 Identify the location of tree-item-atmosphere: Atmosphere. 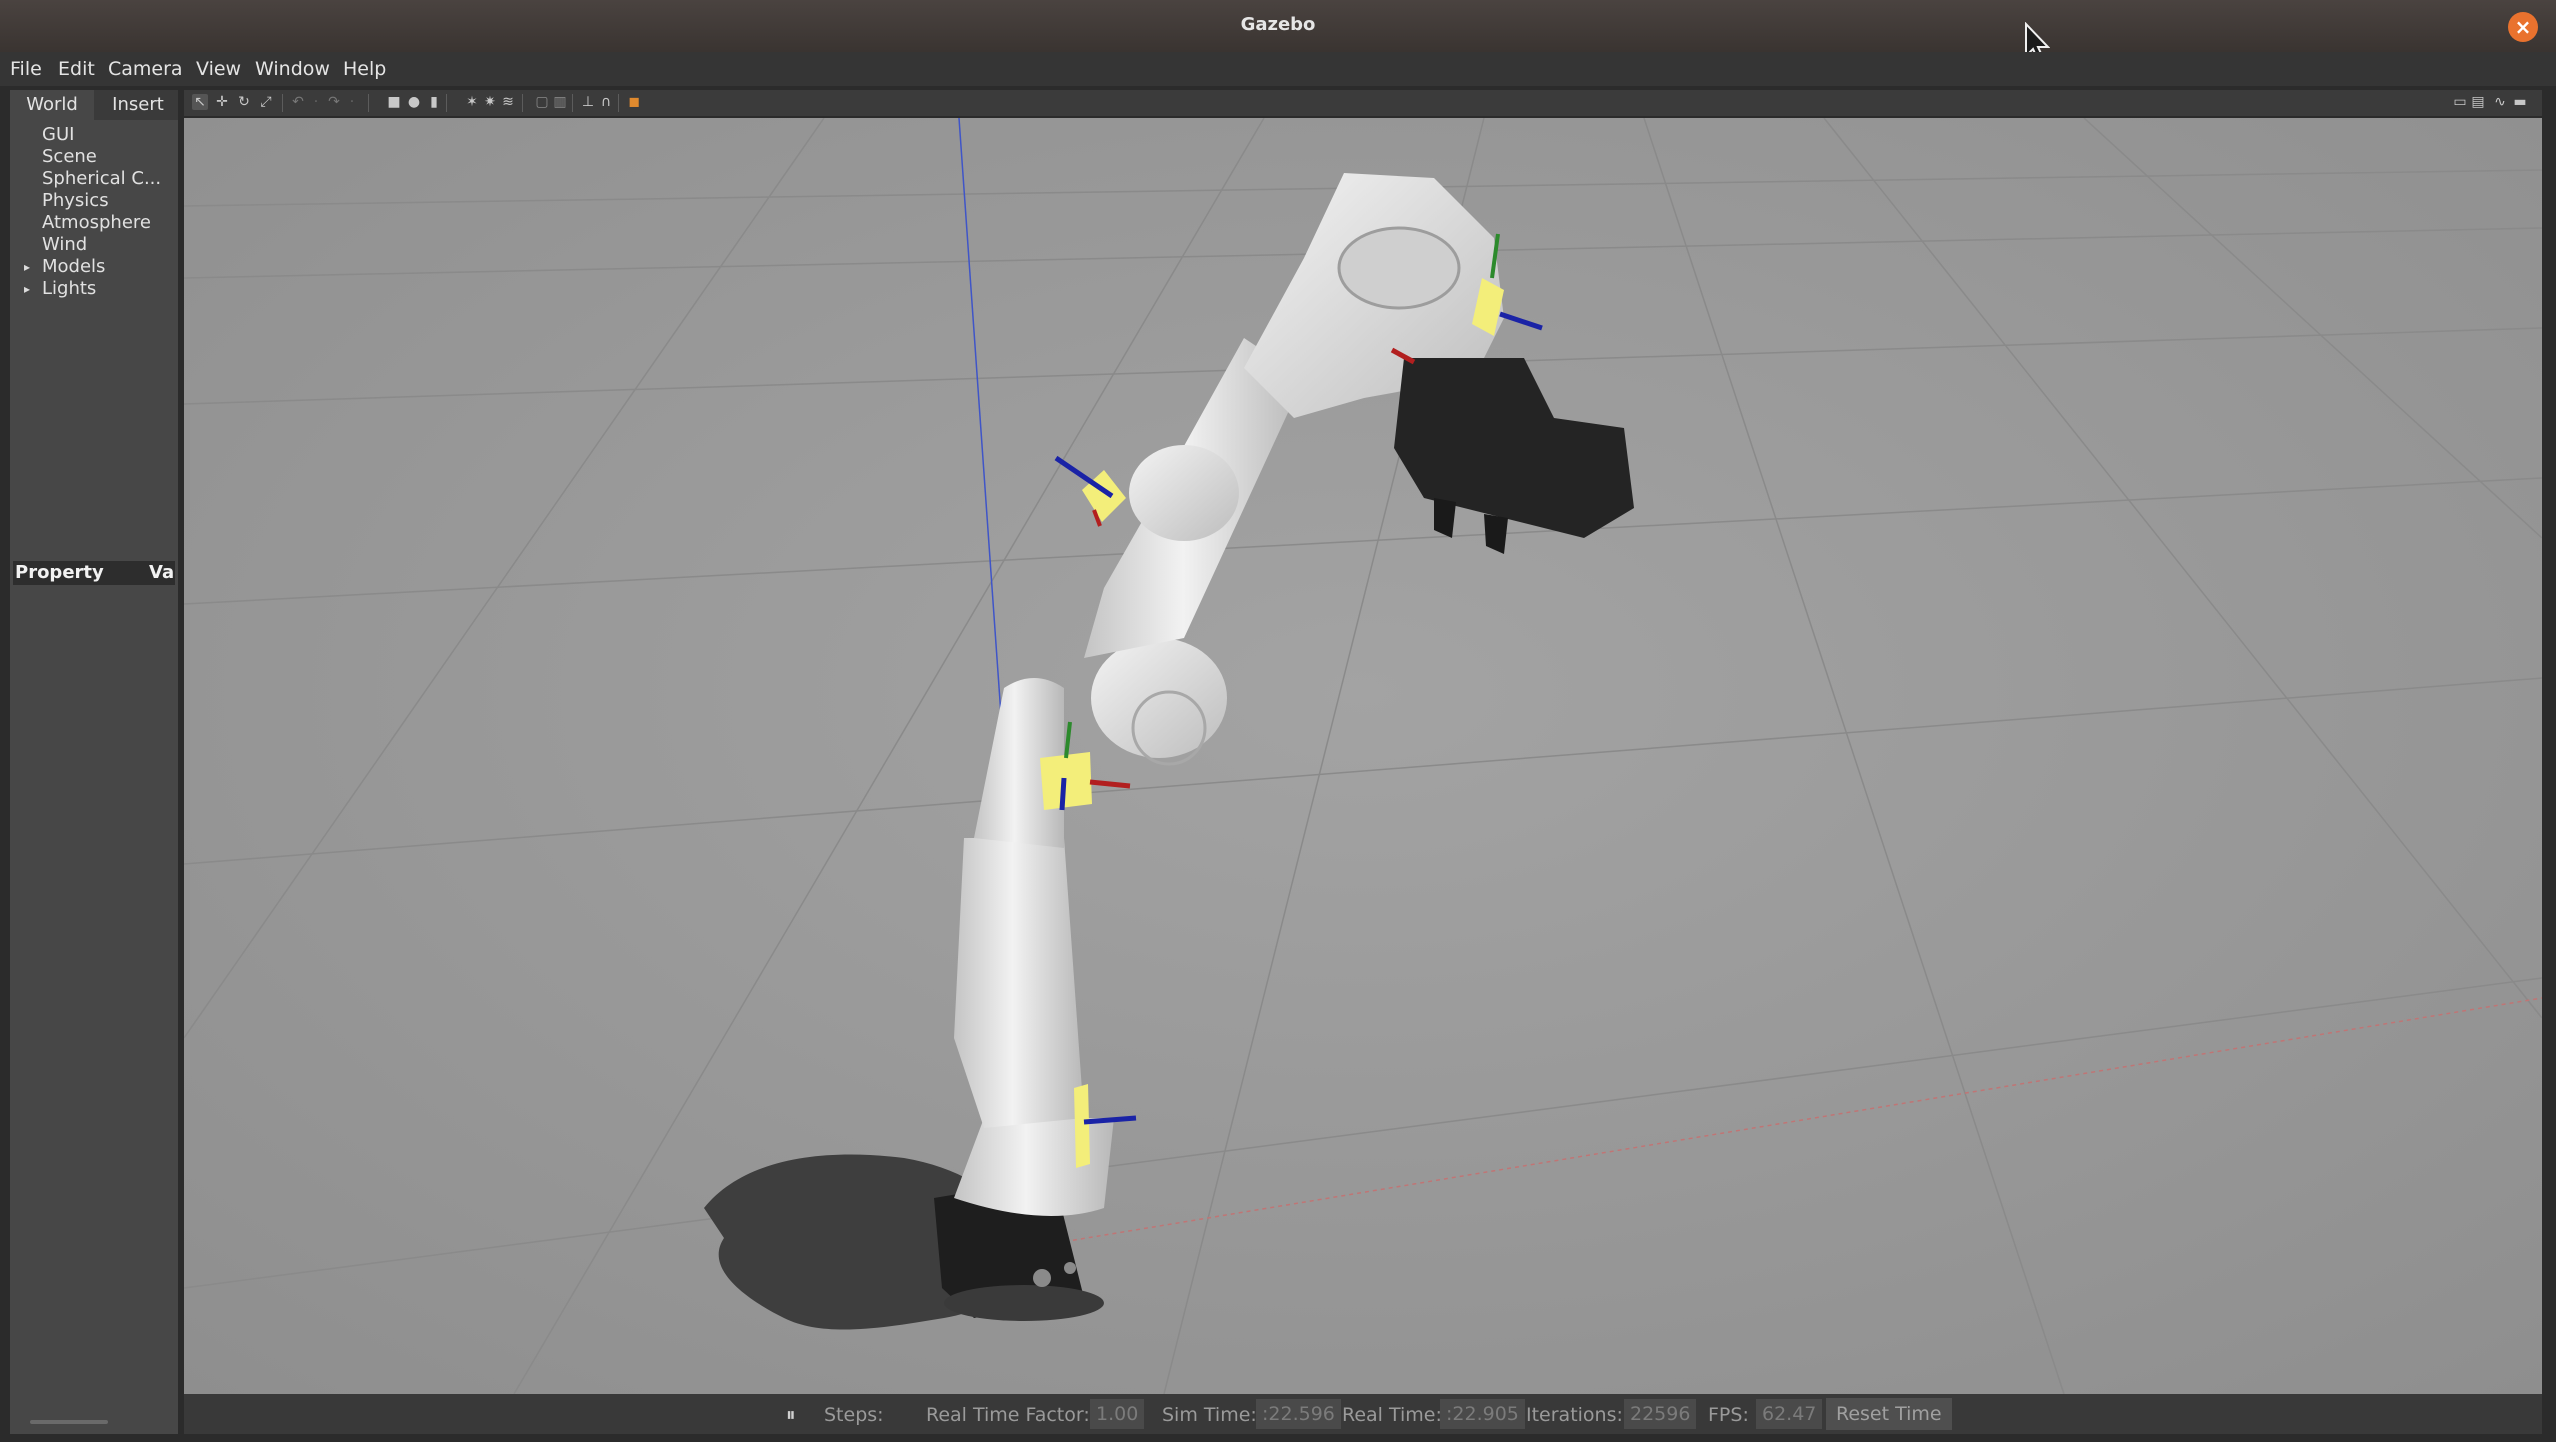
(96, 222).